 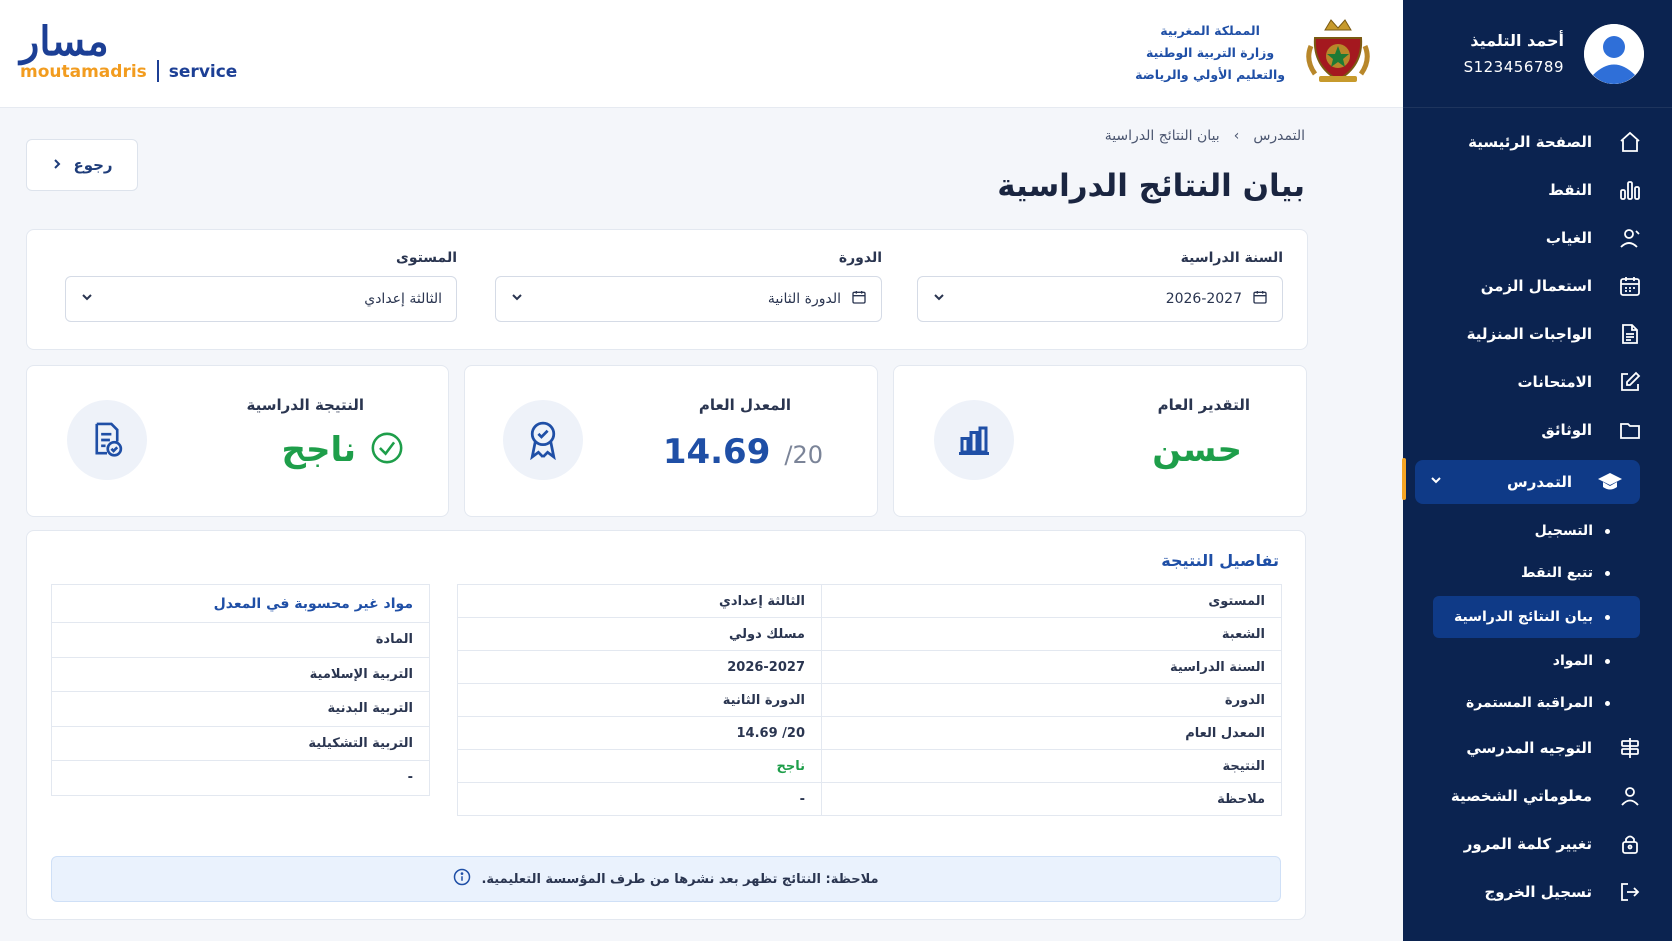 I want to click on document-icon, so click(x=1630, y=334).